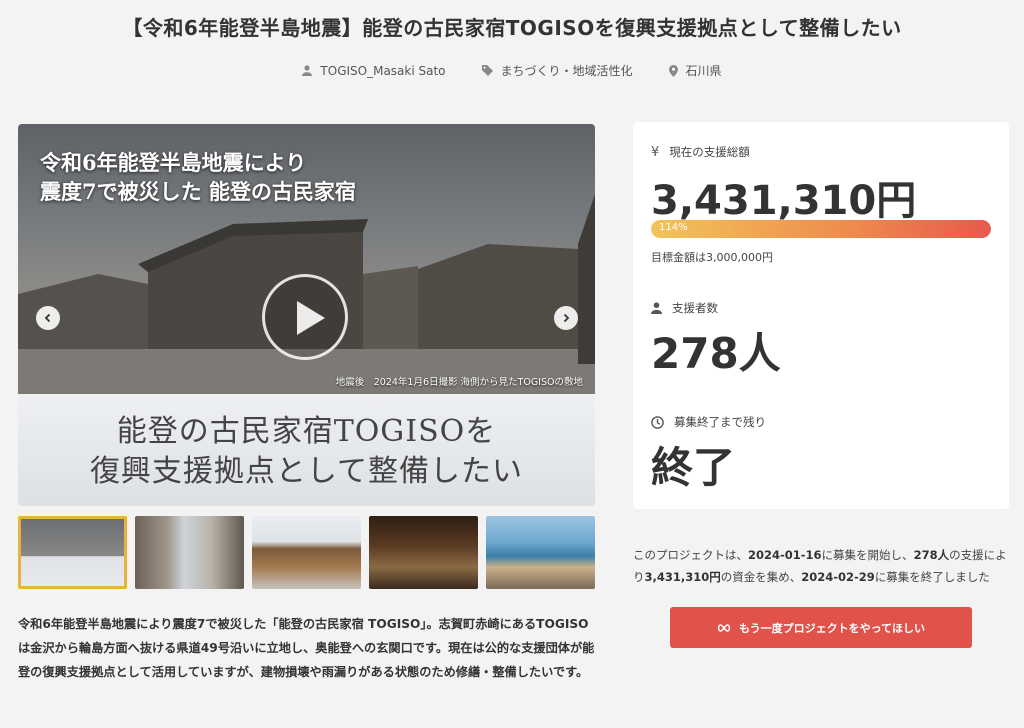 The width and height of the screenshot is (1024, 728). I want to click on progress-bar: 114%, so click(821, 229).